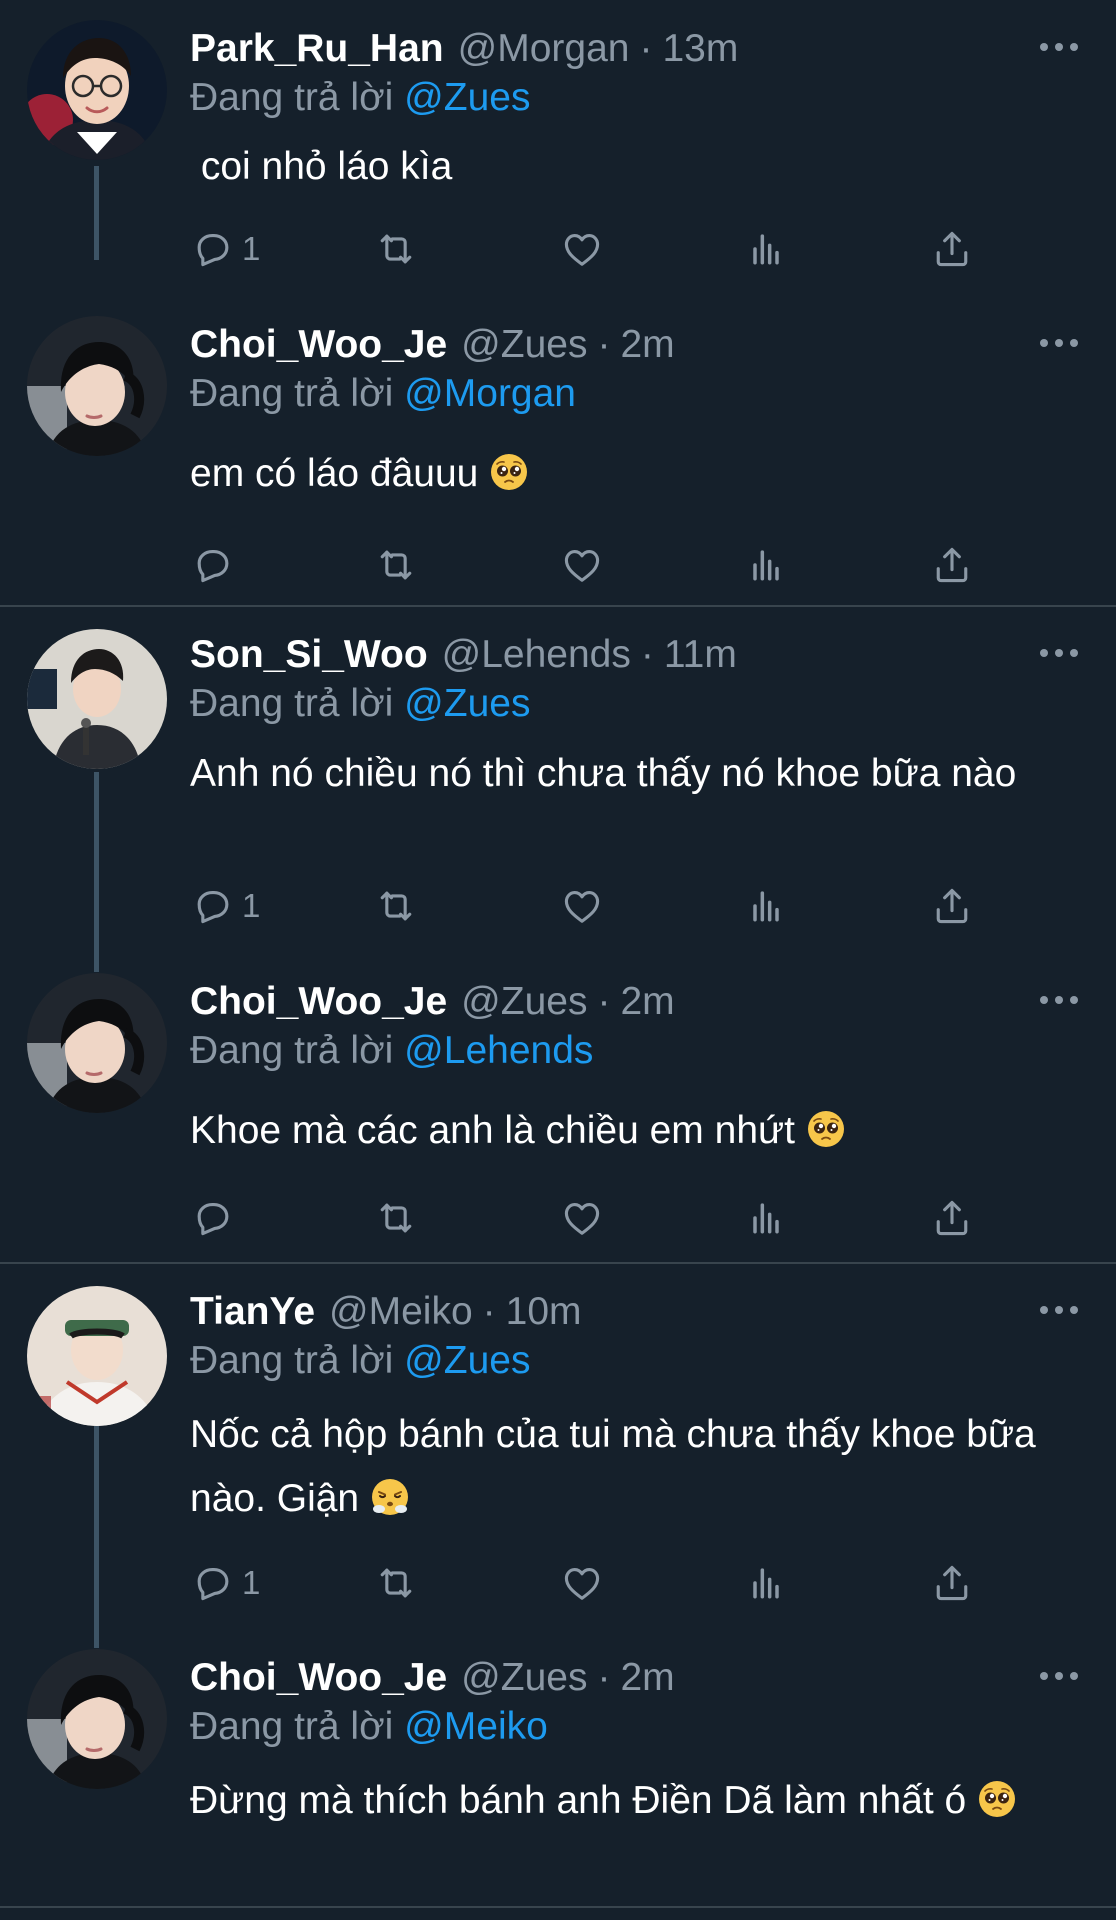  What do you see at coordinates (401, 1312) in the screenshot?
I see `user-handle: @Meiko` at bounding box center [401, 1312].